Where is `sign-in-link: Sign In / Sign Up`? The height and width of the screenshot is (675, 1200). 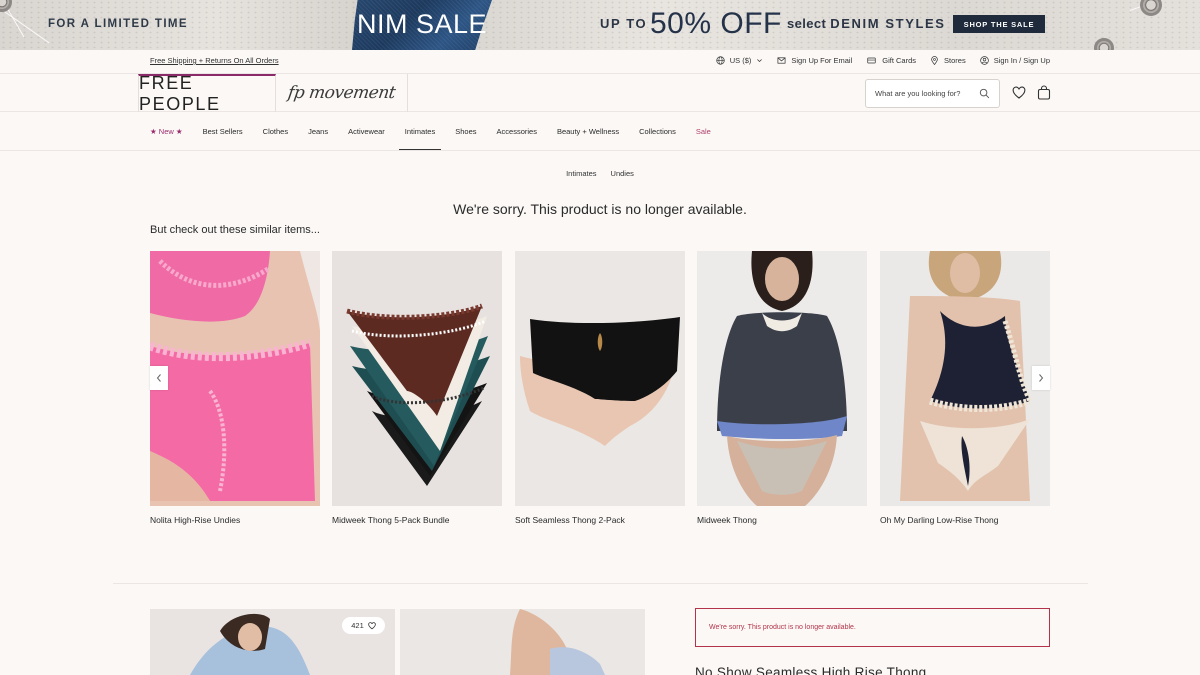 sign-in-link: Sign In / Sign Up is located at coordinates (1014, 60).